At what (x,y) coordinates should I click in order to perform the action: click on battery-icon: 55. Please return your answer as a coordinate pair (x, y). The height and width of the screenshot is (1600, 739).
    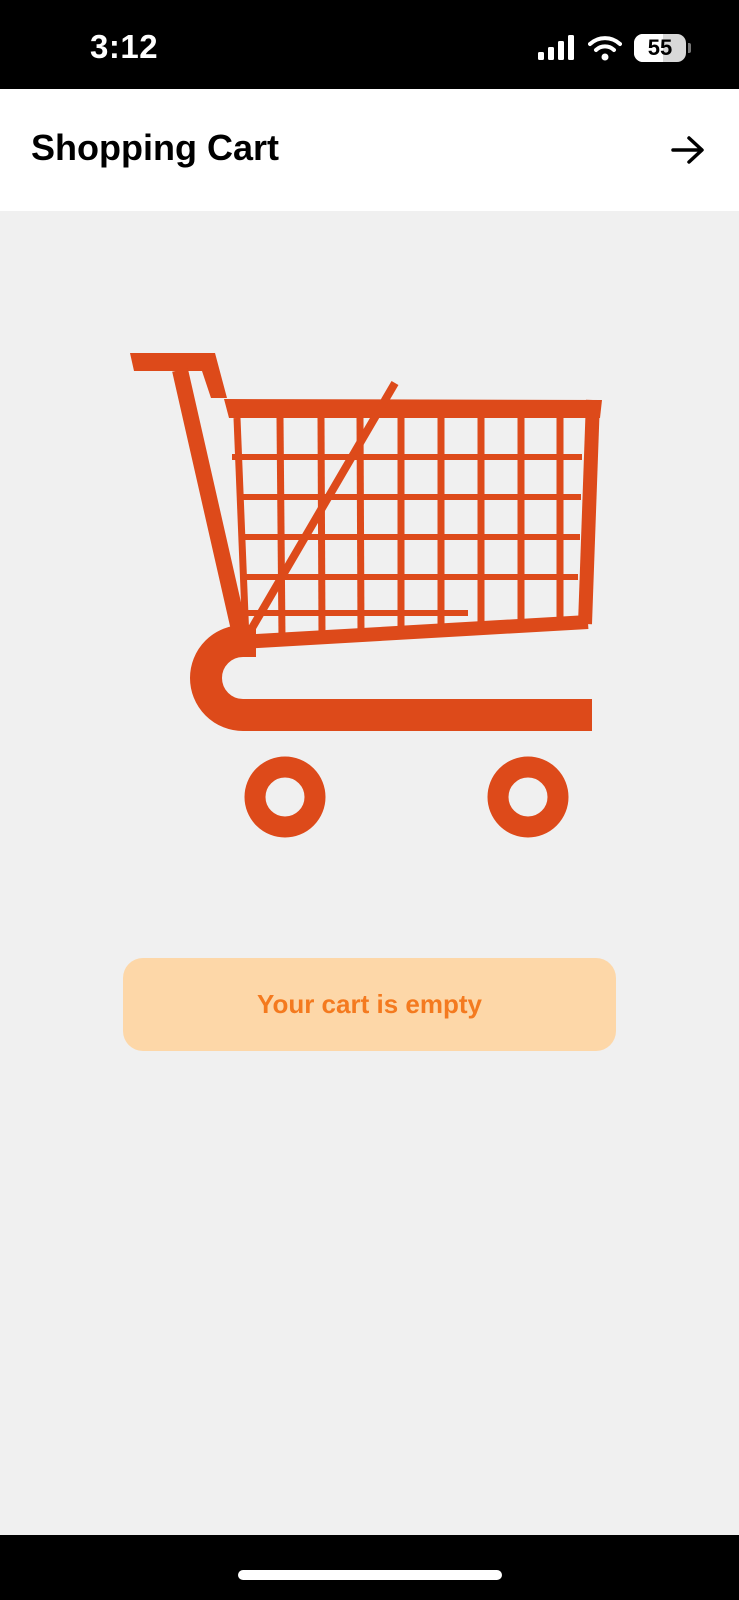
    Looking at the image, I should click on (660, 48).